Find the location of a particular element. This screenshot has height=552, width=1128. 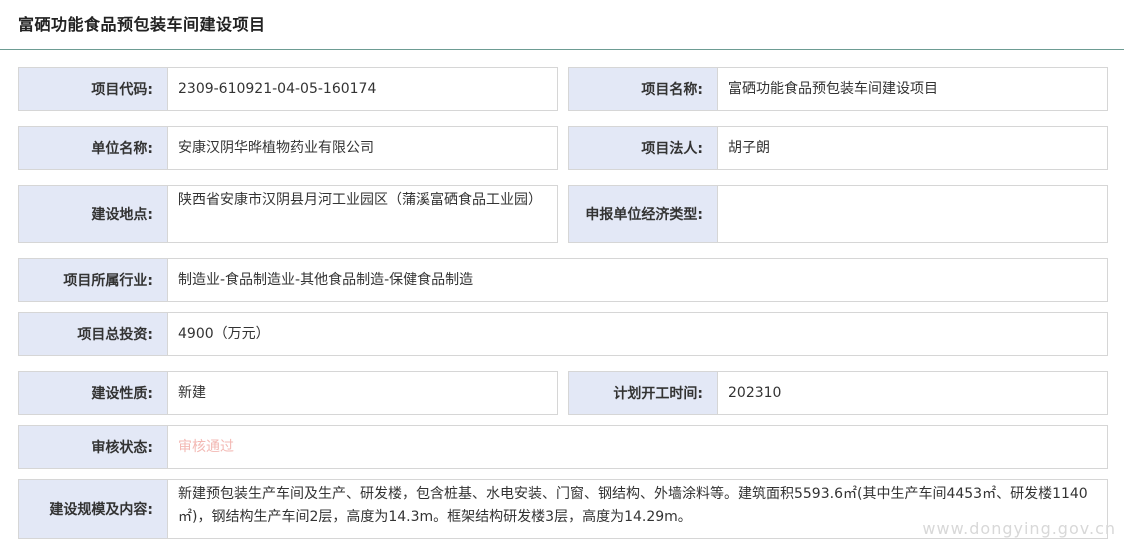

field-unit-name: 单位名称: 安康汉阴华晔植物药业有限公司 is located at coordinates (288, 148).